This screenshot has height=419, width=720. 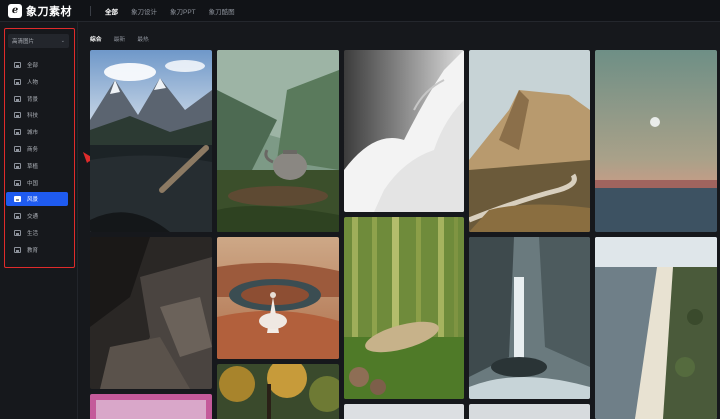 I want to click on sidebar-item-label: 草植, so click(x=33, y=166).